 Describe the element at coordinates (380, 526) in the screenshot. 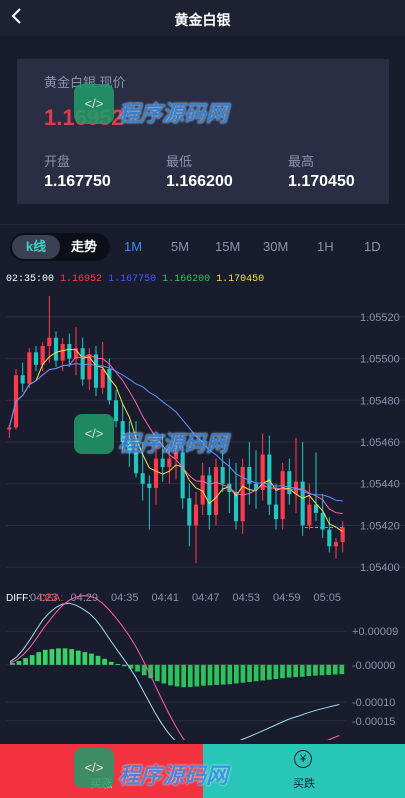

I see `price-tick-label: 1.05420` at that location.